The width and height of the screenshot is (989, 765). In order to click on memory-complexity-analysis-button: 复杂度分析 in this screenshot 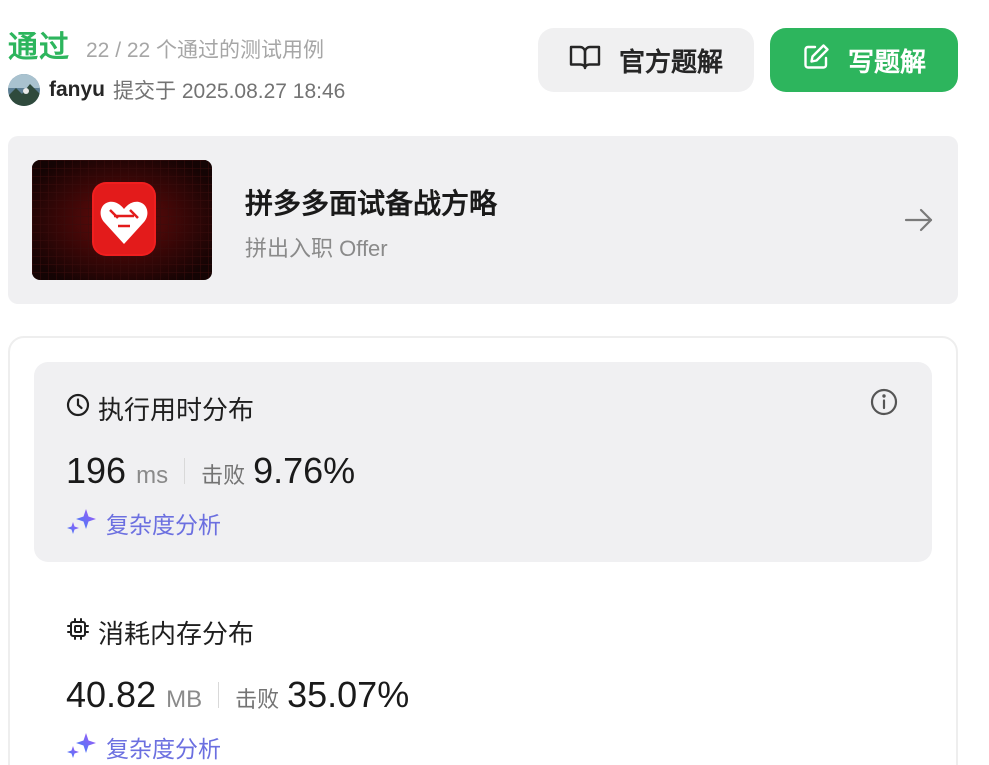, I will do `click(143, 747)`.